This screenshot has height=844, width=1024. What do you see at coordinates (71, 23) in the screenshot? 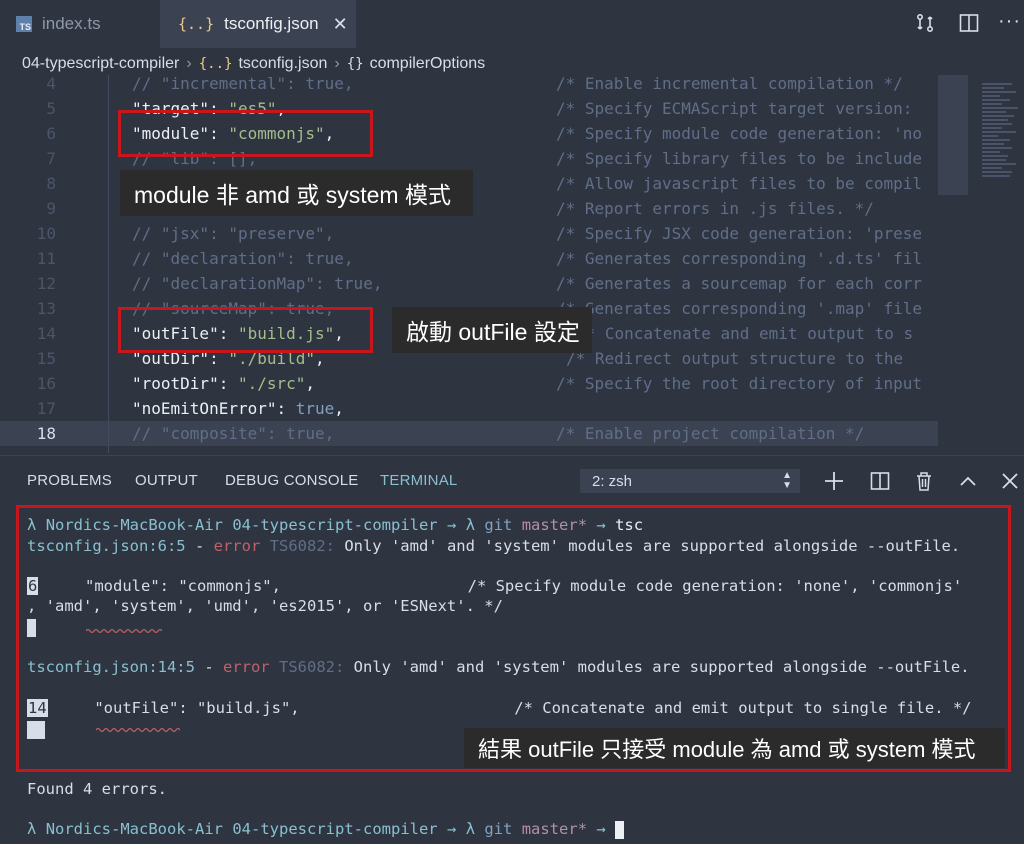
I see `tab-label: index.ts` at bounding box center [71, 23].